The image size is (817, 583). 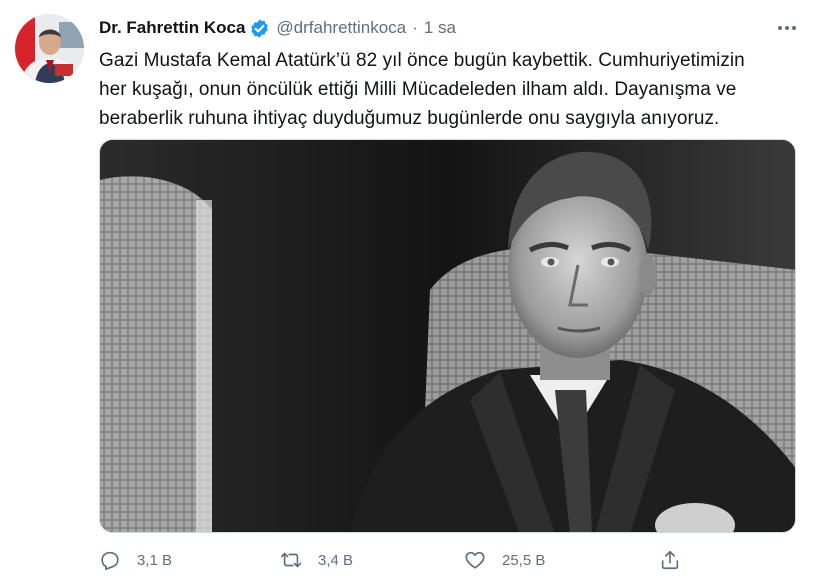 What do you see at coordinates (475, 560) in the screenshot?
I see `like-icon` at bounding box center [475, 560].